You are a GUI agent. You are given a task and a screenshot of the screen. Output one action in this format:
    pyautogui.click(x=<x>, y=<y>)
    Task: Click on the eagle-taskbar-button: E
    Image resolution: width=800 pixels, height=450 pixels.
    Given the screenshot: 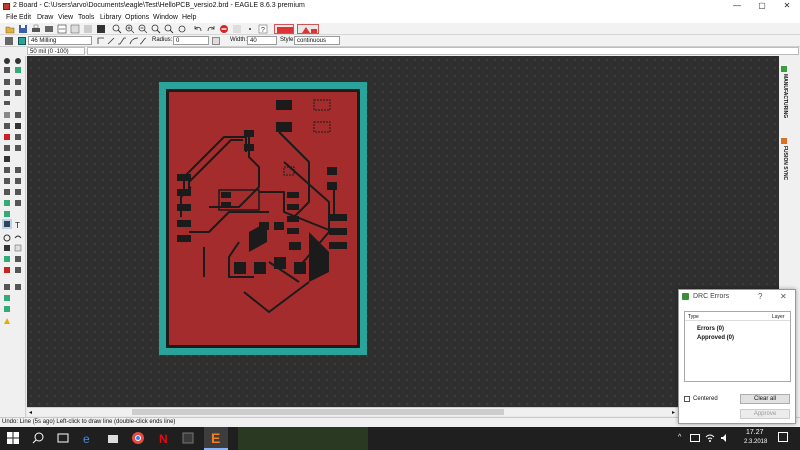 What is the action you would take?
    pyautogui.click(x=216, y=438)
    